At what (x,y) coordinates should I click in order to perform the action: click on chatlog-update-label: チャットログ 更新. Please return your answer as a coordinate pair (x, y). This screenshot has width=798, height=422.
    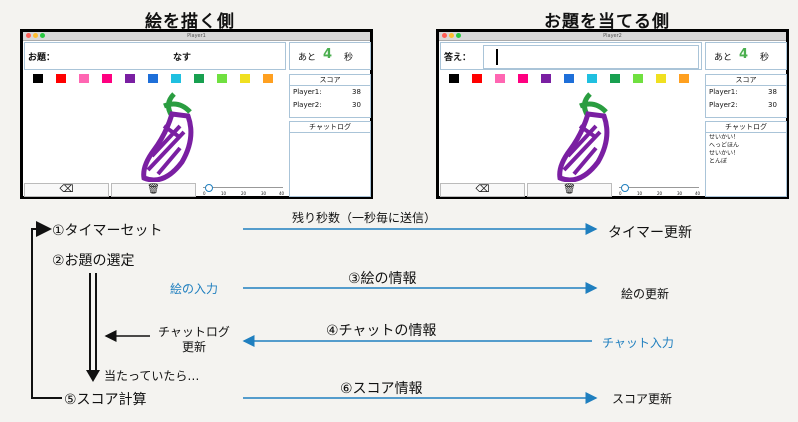
    Looking at the image, I should click on (194, 339).